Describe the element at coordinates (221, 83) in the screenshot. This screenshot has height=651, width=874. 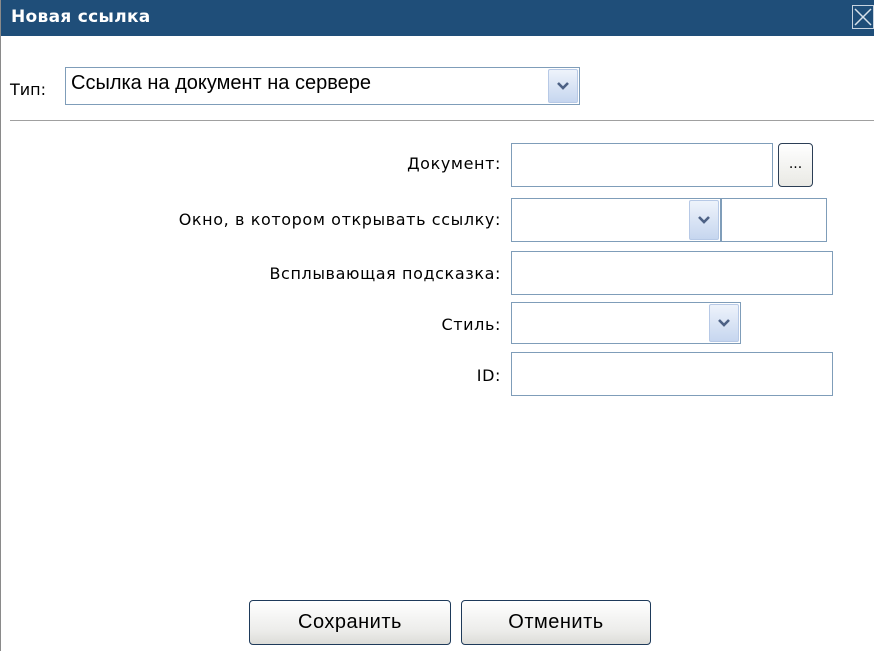
I see `type-select-value: Ссылка на документ на сервере` at that location.